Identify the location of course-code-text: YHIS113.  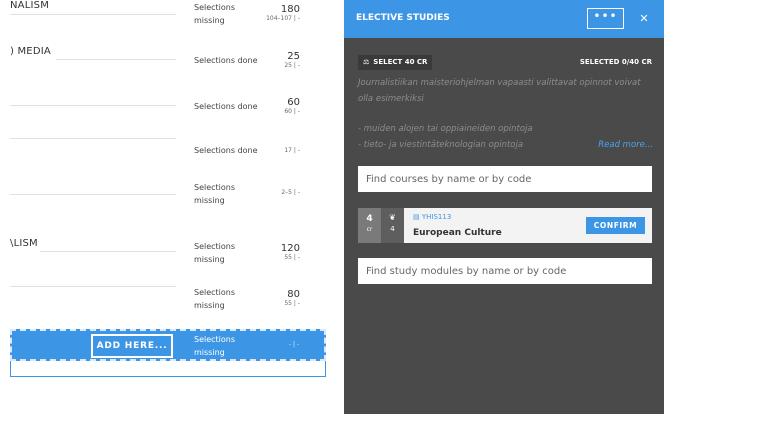
(436, 217).